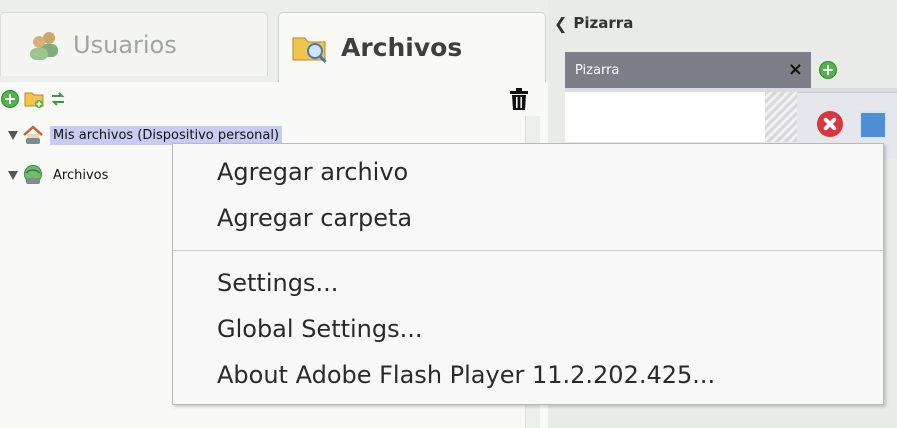 The width and height of the screenshot is (897, 428). Describe the element at coordinates (44, 45) in the screenshot. I see `users-icon` at that location.